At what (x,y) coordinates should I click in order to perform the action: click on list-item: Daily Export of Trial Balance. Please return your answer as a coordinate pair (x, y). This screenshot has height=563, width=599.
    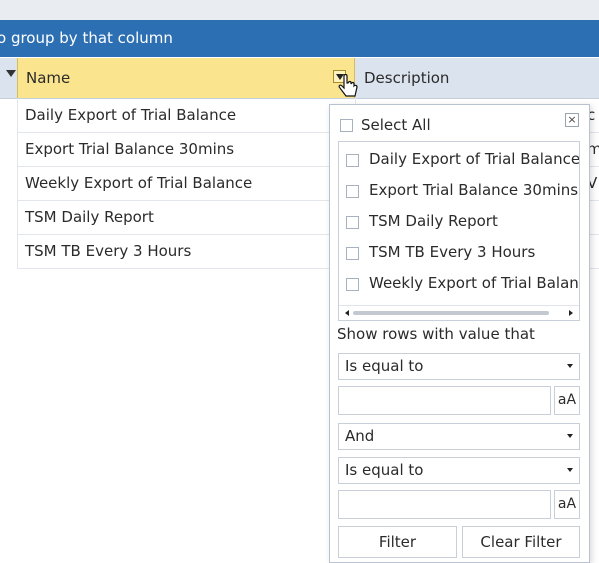
    Looking at the image, I should click on (463, 160).